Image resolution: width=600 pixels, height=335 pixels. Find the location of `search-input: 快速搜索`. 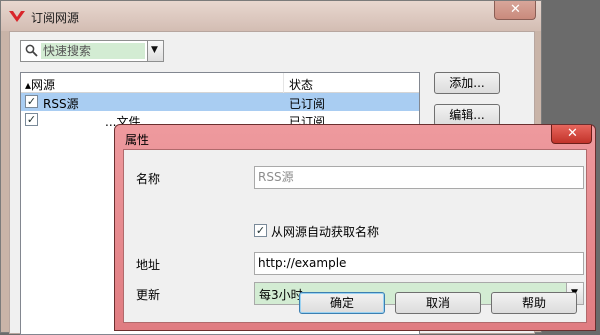

search-input: 快速搜索 is located at coordinates (93, 51).